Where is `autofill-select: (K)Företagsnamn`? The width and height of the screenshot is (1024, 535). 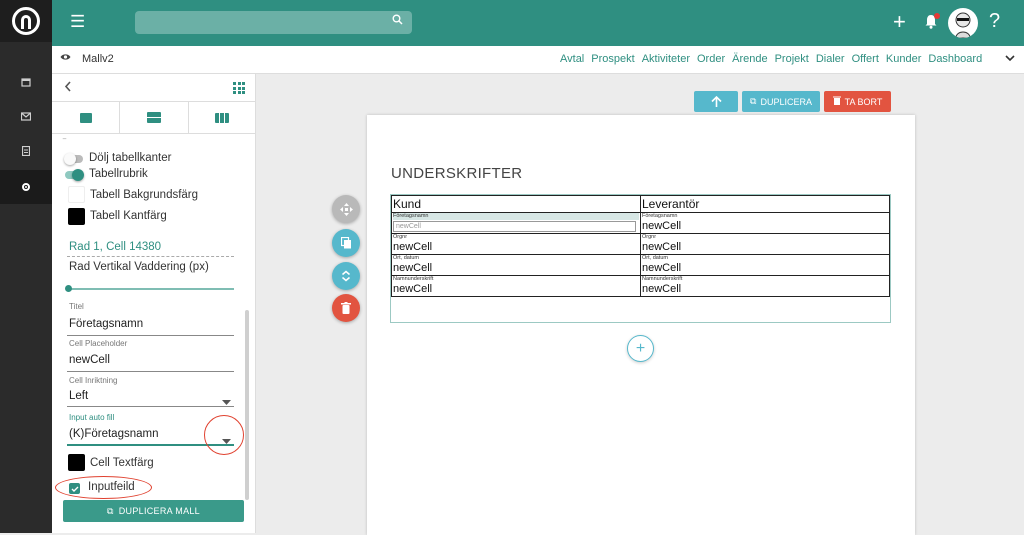
autofill-select: (K)Företagsnamn is located at coordinates (113, 434).